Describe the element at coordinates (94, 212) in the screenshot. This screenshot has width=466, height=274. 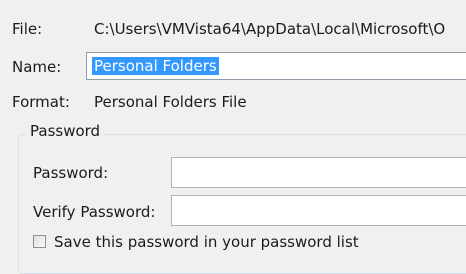
I see `verify-password-label: Verify Password:` at that location.